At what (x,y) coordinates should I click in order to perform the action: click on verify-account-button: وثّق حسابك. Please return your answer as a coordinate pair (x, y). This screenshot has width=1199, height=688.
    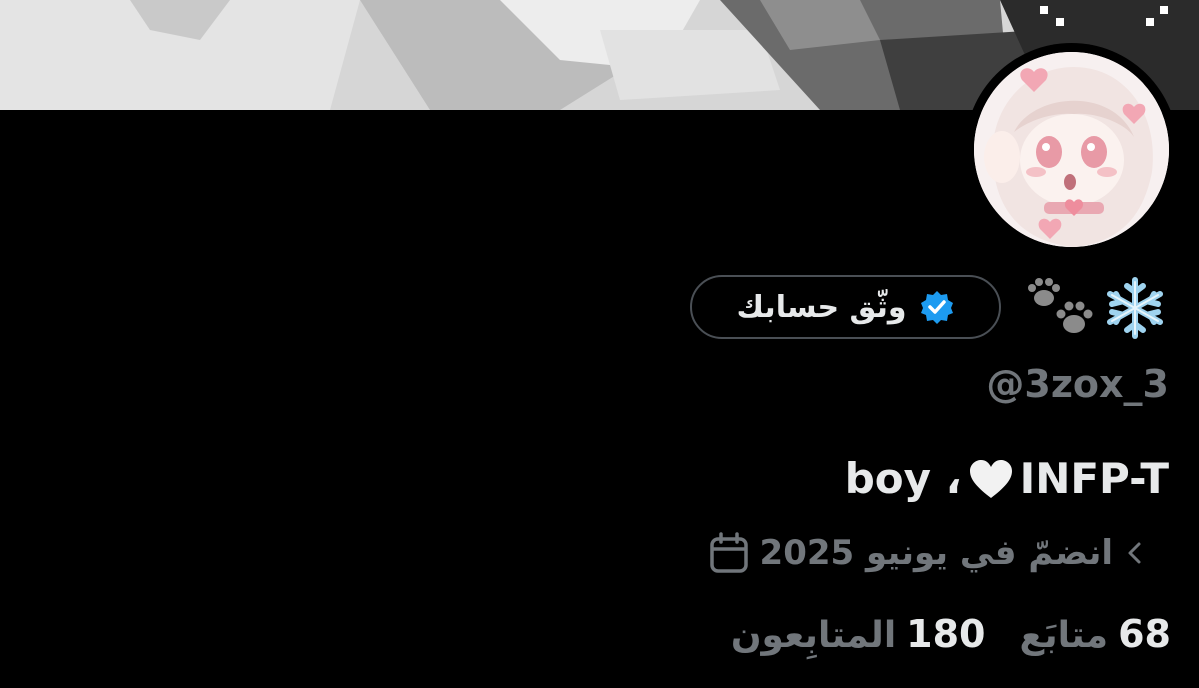
    Looking at the image, I should click on (845, 307).